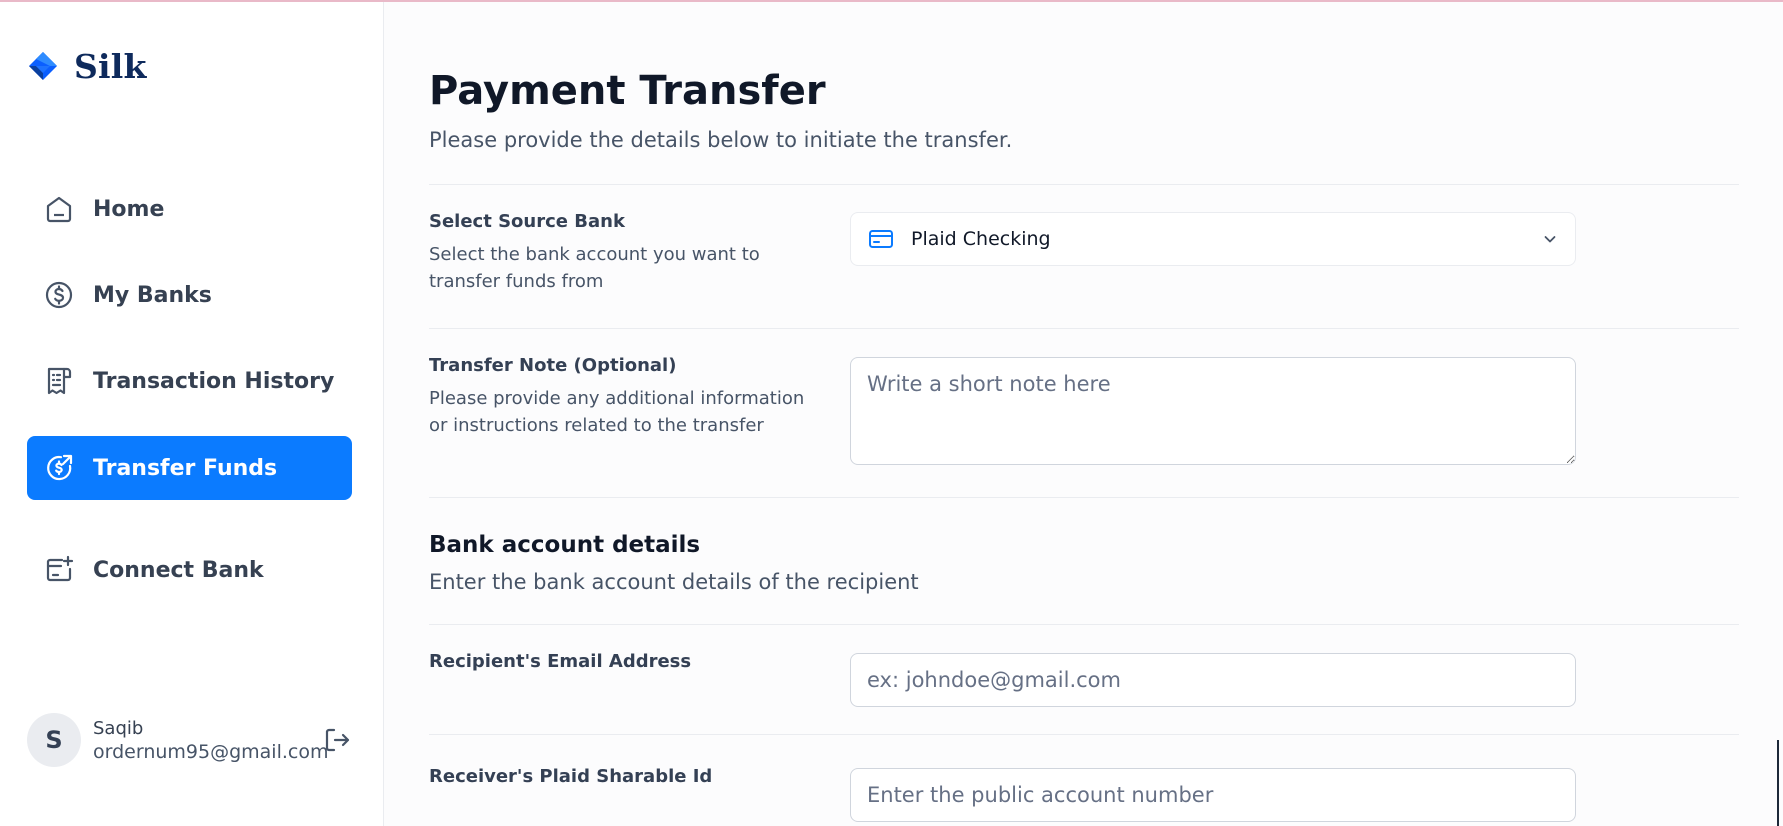 The image size is (1783, 826). I want to click on source-bank-value: Plaid Checking, so click(981, 239).